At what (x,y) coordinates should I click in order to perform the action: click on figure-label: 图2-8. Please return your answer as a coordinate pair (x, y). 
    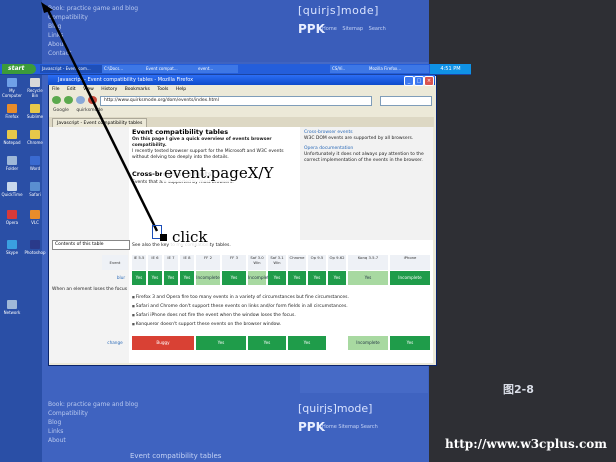
    Looking at the image, I should click on (518, 389).